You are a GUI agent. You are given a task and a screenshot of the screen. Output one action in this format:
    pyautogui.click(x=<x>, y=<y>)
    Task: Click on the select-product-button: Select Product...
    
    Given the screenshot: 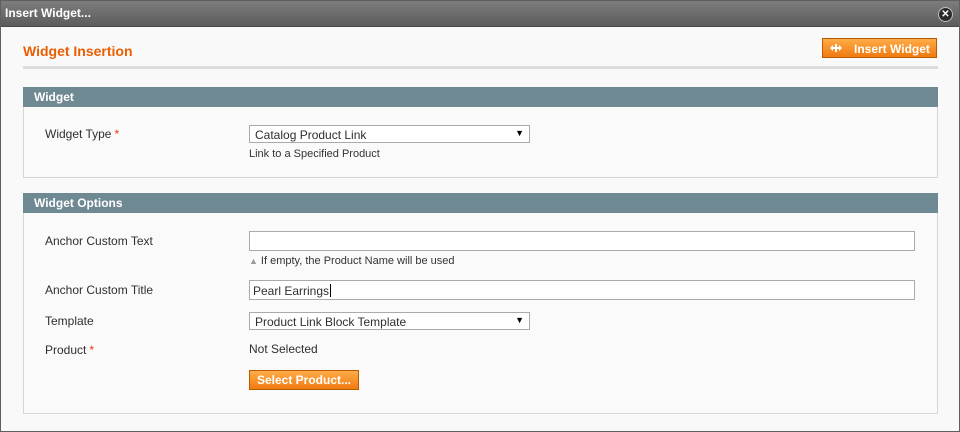 What is the action you would take?
    pyautogui.click(x=304, y=380)
    